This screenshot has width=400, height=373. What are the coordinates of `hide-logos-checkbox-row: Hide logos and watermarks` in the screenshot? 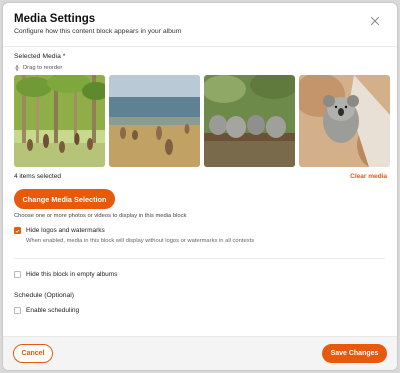 It's located at (59, 230).